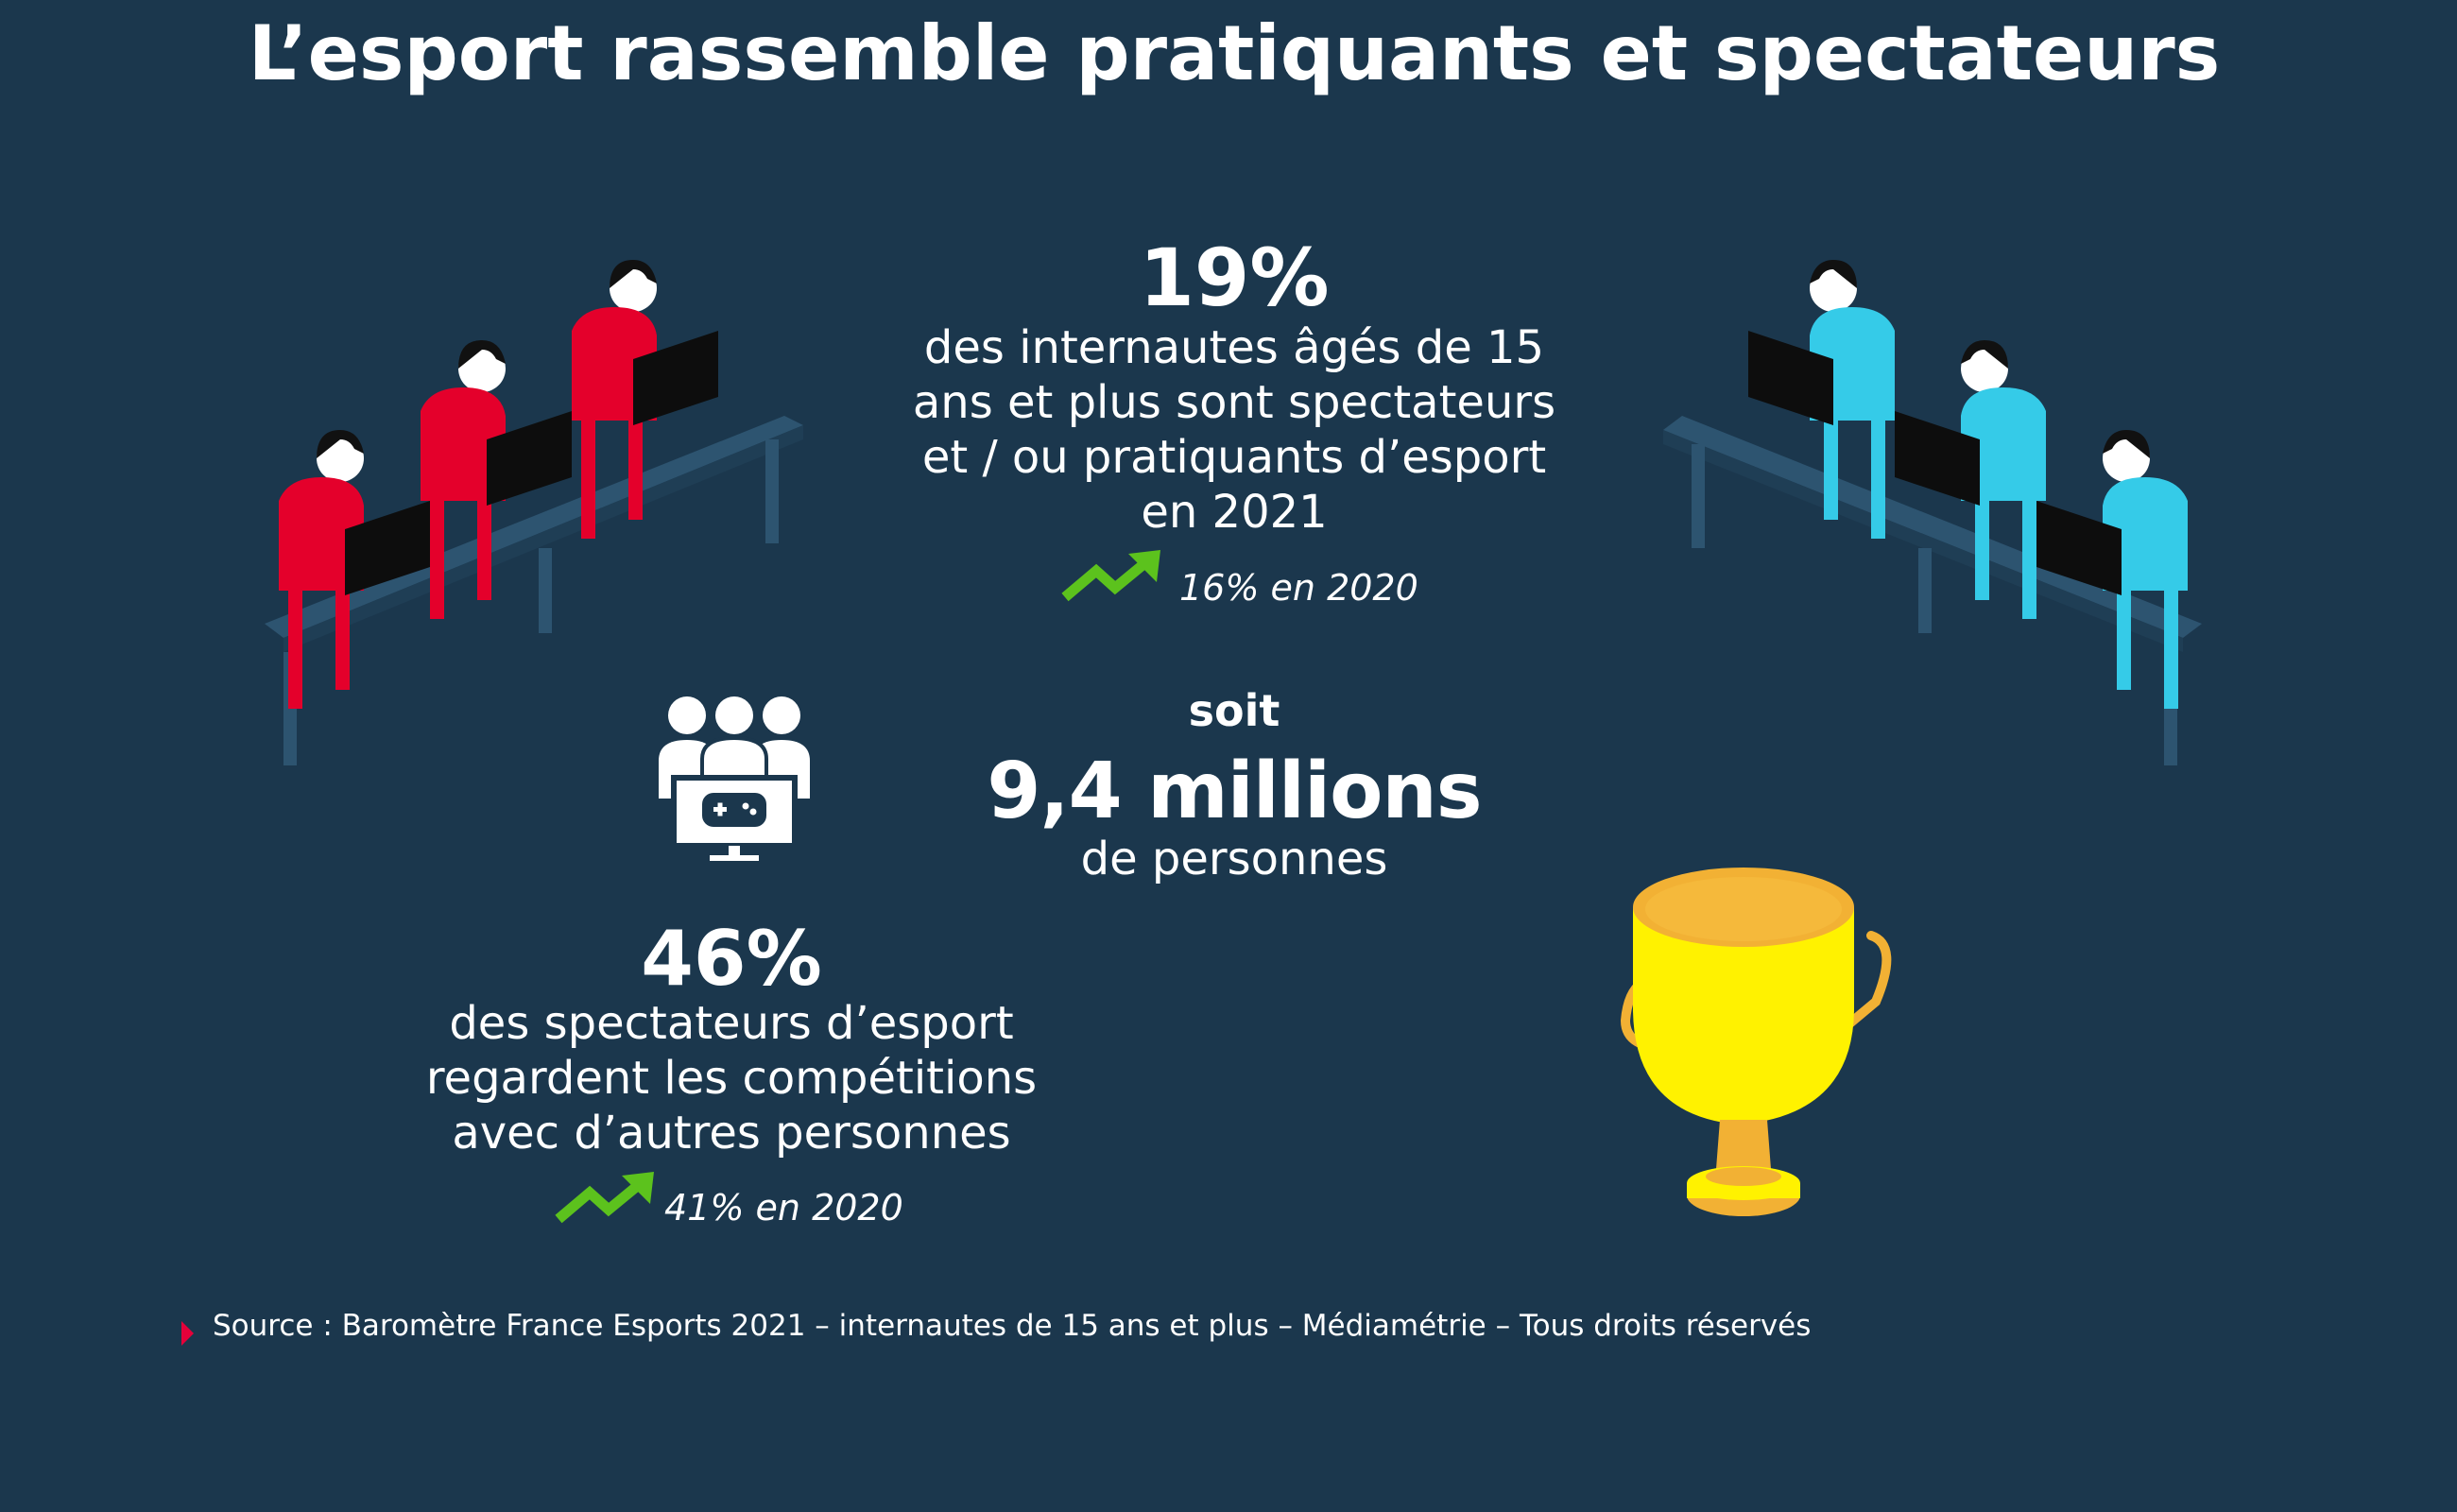 This screenshot has width=2457, height=1512. I want to click on stat-main-line-3: et / ou pratiquants d’esport, so click(1234, 457).